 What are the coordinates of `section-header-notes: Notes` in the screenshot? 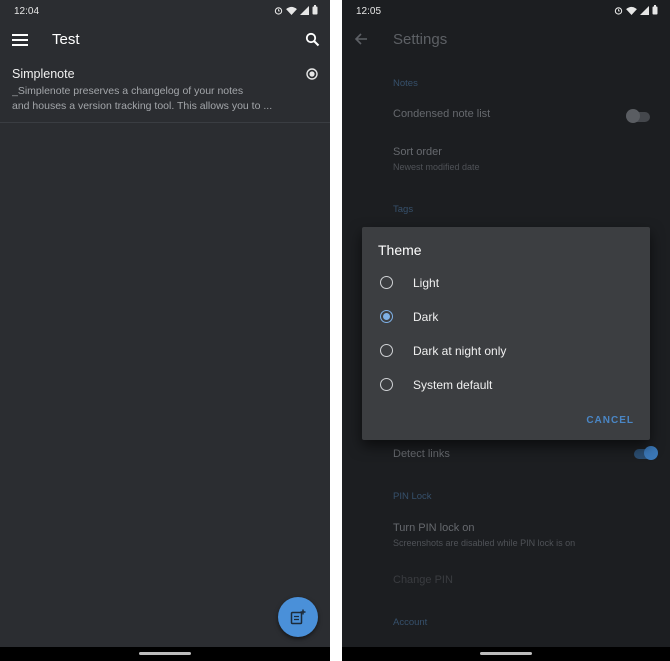 It's located at (405, 83).